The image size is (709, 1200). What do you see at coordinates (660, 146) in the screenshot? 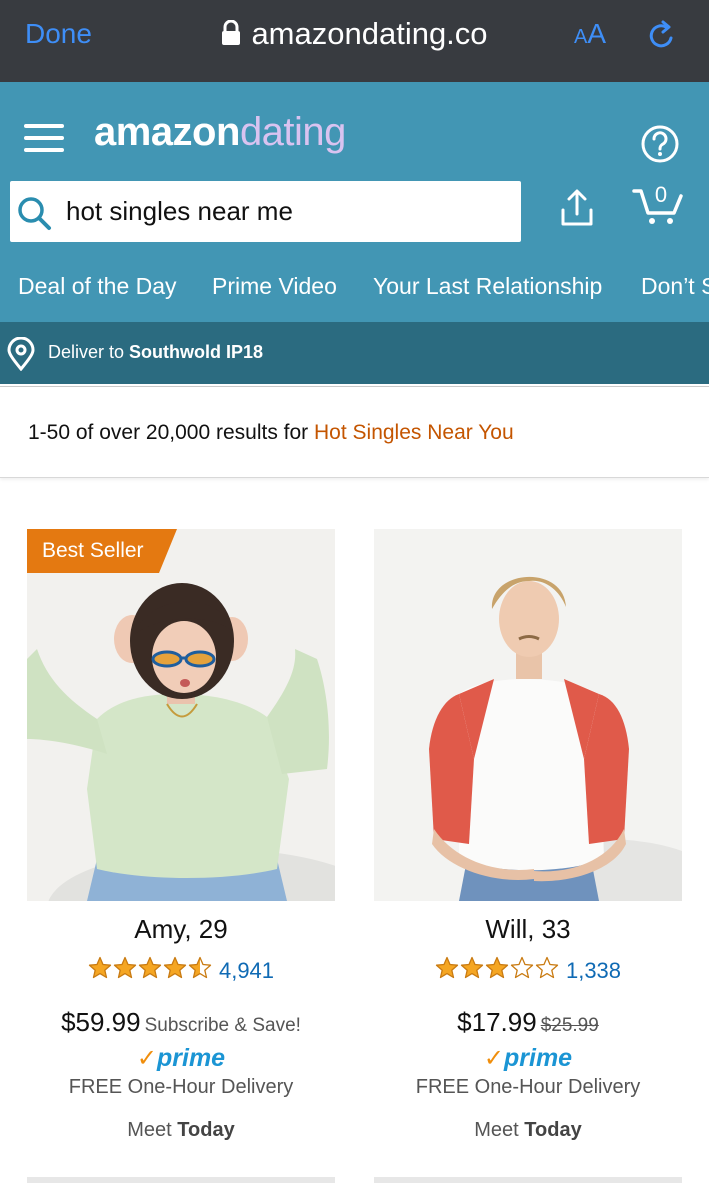
I see `help-icon` at bounding box center [660, 146].